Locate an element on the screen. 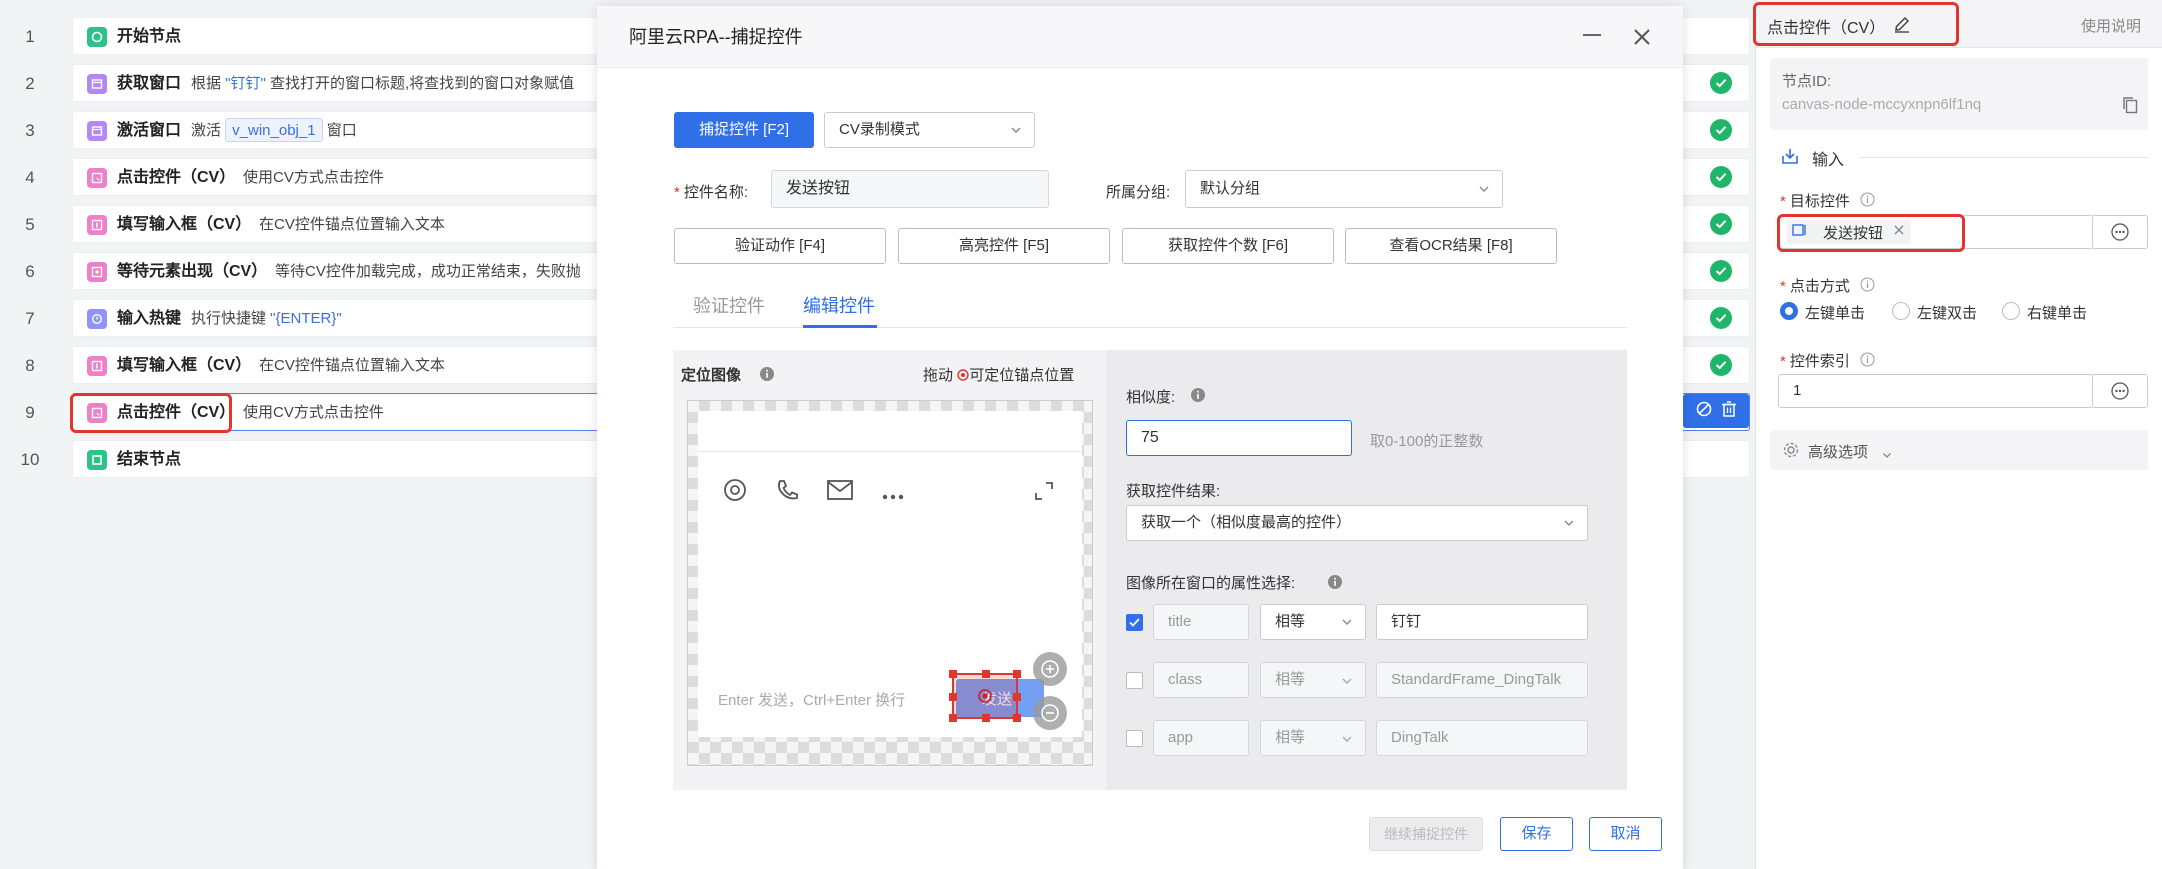  close-icon is located at coordinates (1642, 37).